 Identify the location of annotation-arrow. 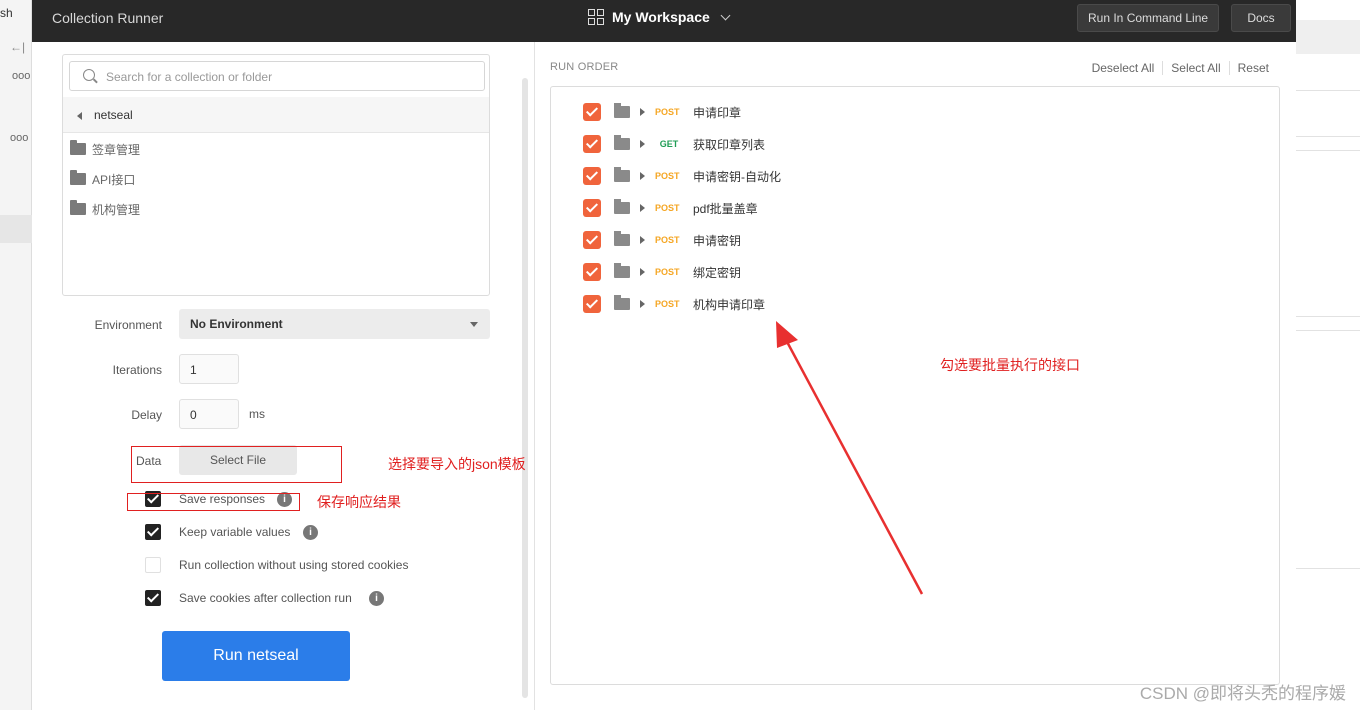
(850, 458).